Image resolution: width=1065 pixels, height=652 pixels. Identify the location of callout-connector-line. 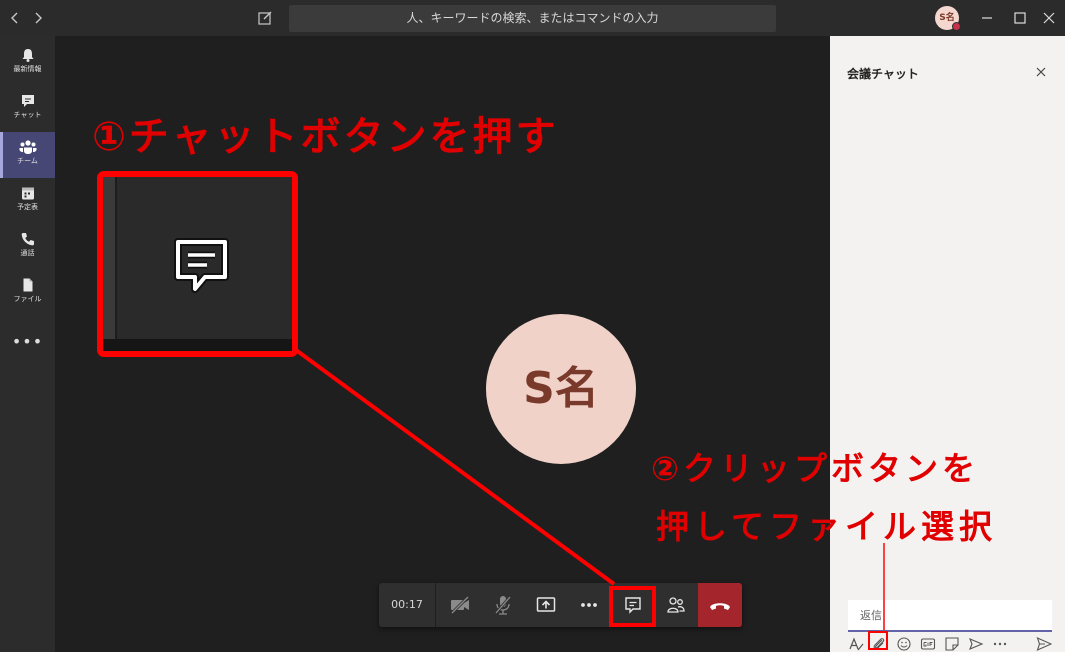
(455, 467).